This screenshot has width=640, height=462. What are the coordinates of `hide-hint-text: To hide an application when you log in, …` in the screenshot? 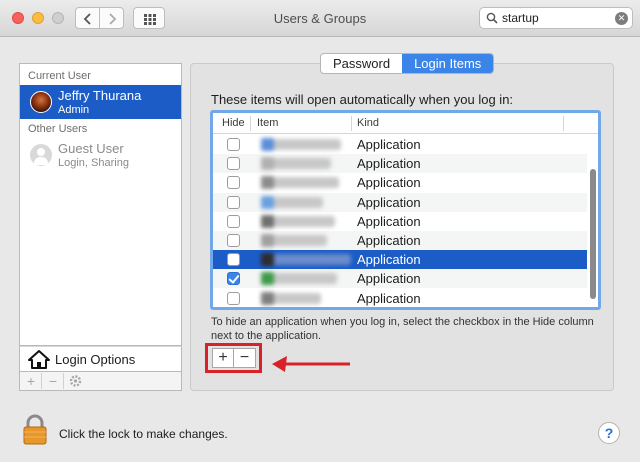 It's located at (402, 329).